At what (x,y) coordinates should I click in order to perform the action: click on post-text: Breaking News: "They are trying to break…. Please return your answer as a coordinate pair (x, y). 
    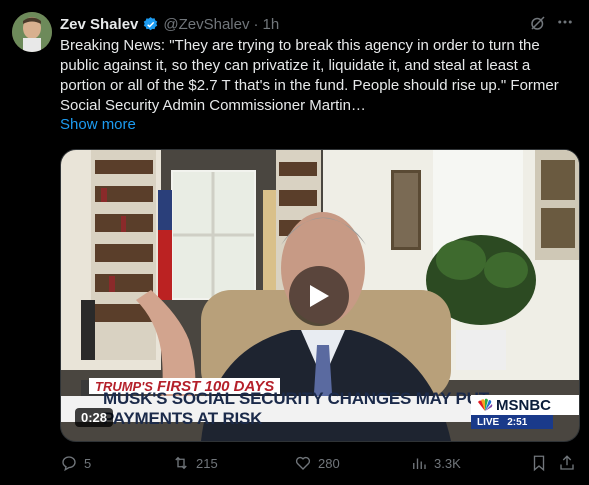
    Looking at the image, I should click on (309, 75).